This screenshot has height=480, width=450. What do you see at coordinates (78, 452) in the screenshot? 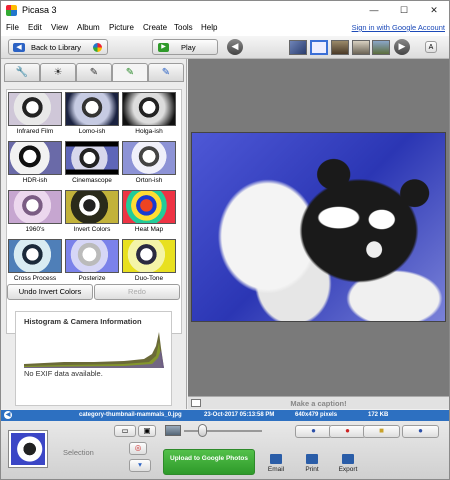
I see `selection-label: Selection` at bounding box center [78, 452].